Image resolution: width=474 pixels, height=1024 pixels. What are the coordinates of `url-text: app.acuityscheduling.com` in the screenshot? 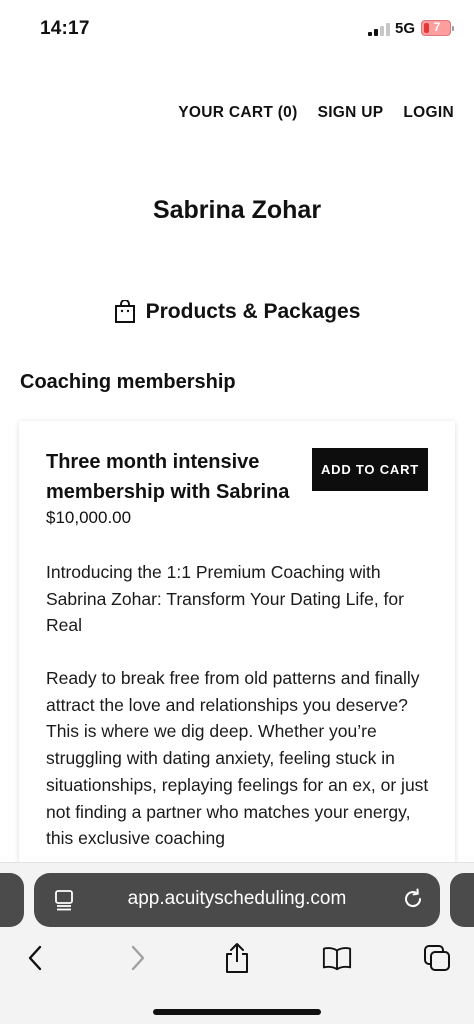 It's located at (237, 899).